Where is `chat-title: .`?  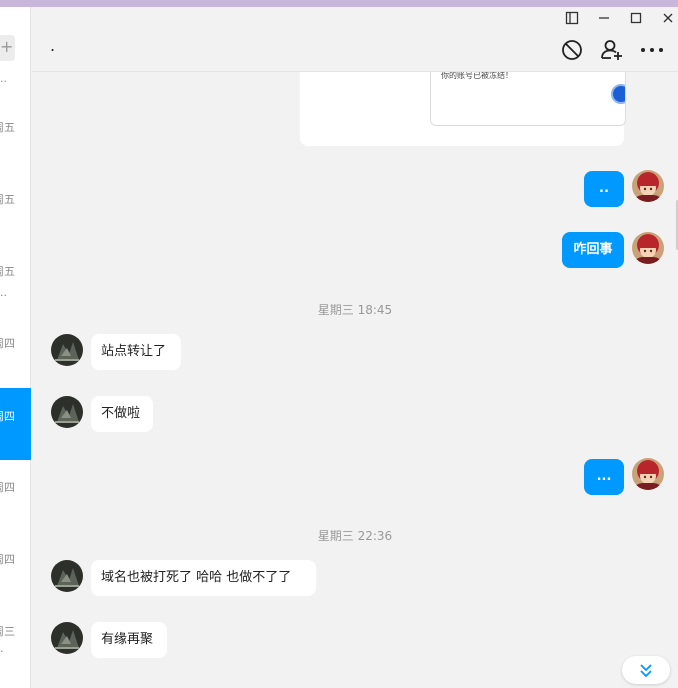 chat-title: . is located at coordinates (53, 45).